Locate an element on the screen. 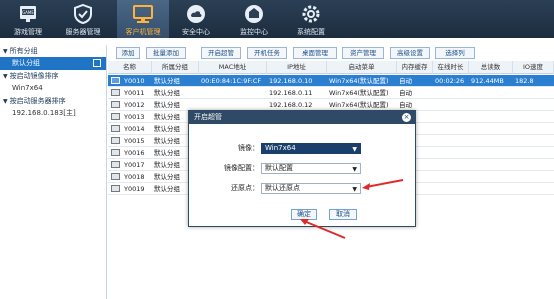 This screenshot has width=554, height=299. column-io-speed: IO速度 is located at coordinates (533, 67).